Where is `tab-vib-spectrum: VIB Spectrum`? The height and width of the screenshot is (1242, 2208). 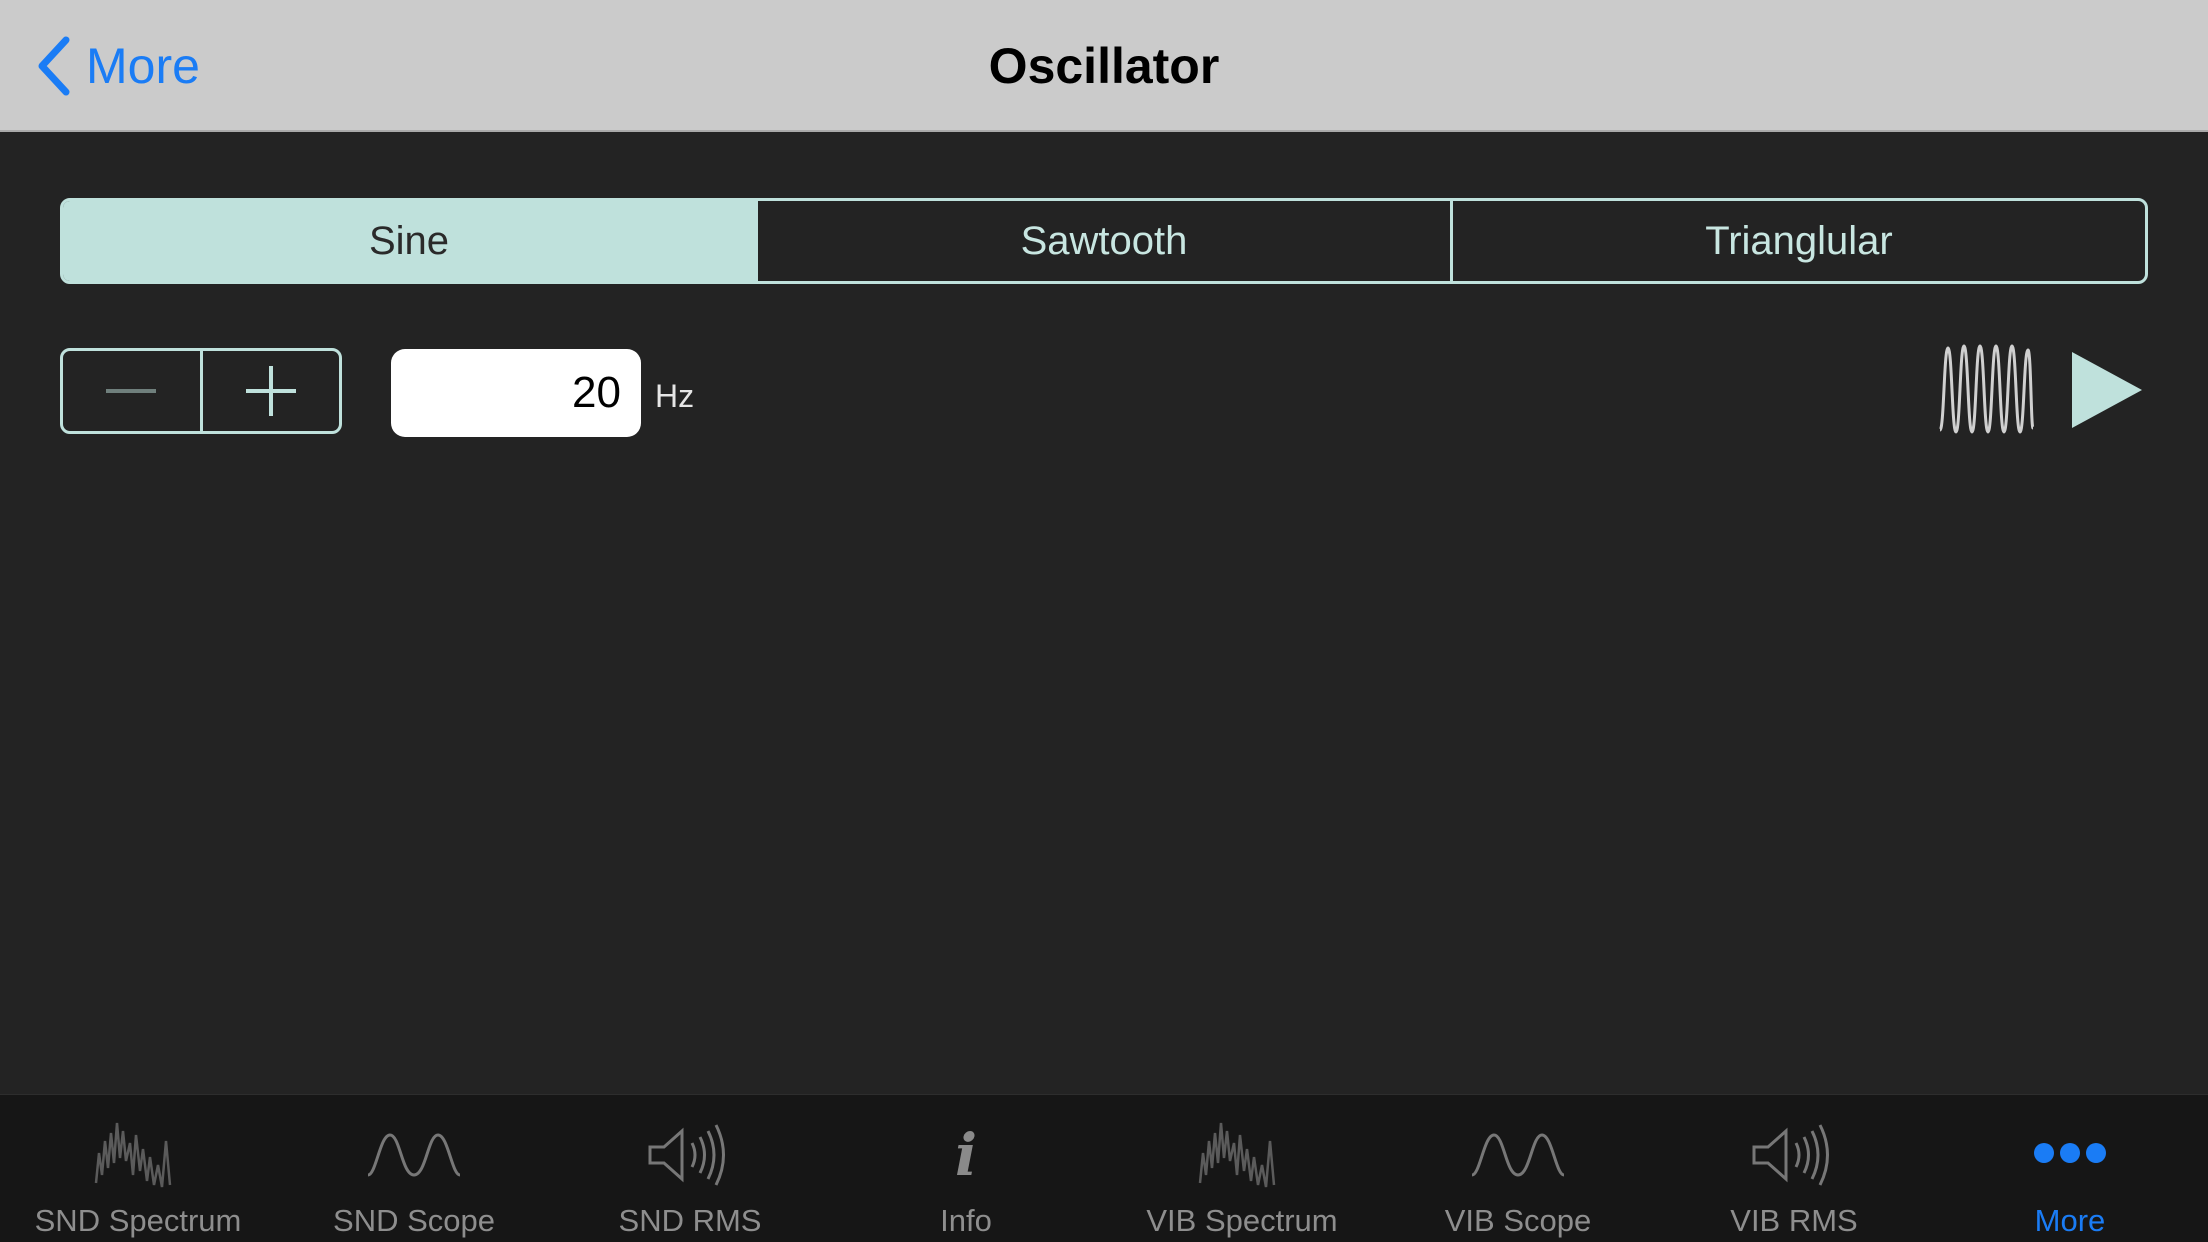 tab-vib-spectrum: VIB Spectrum is located at coordinates (1242, 1168).